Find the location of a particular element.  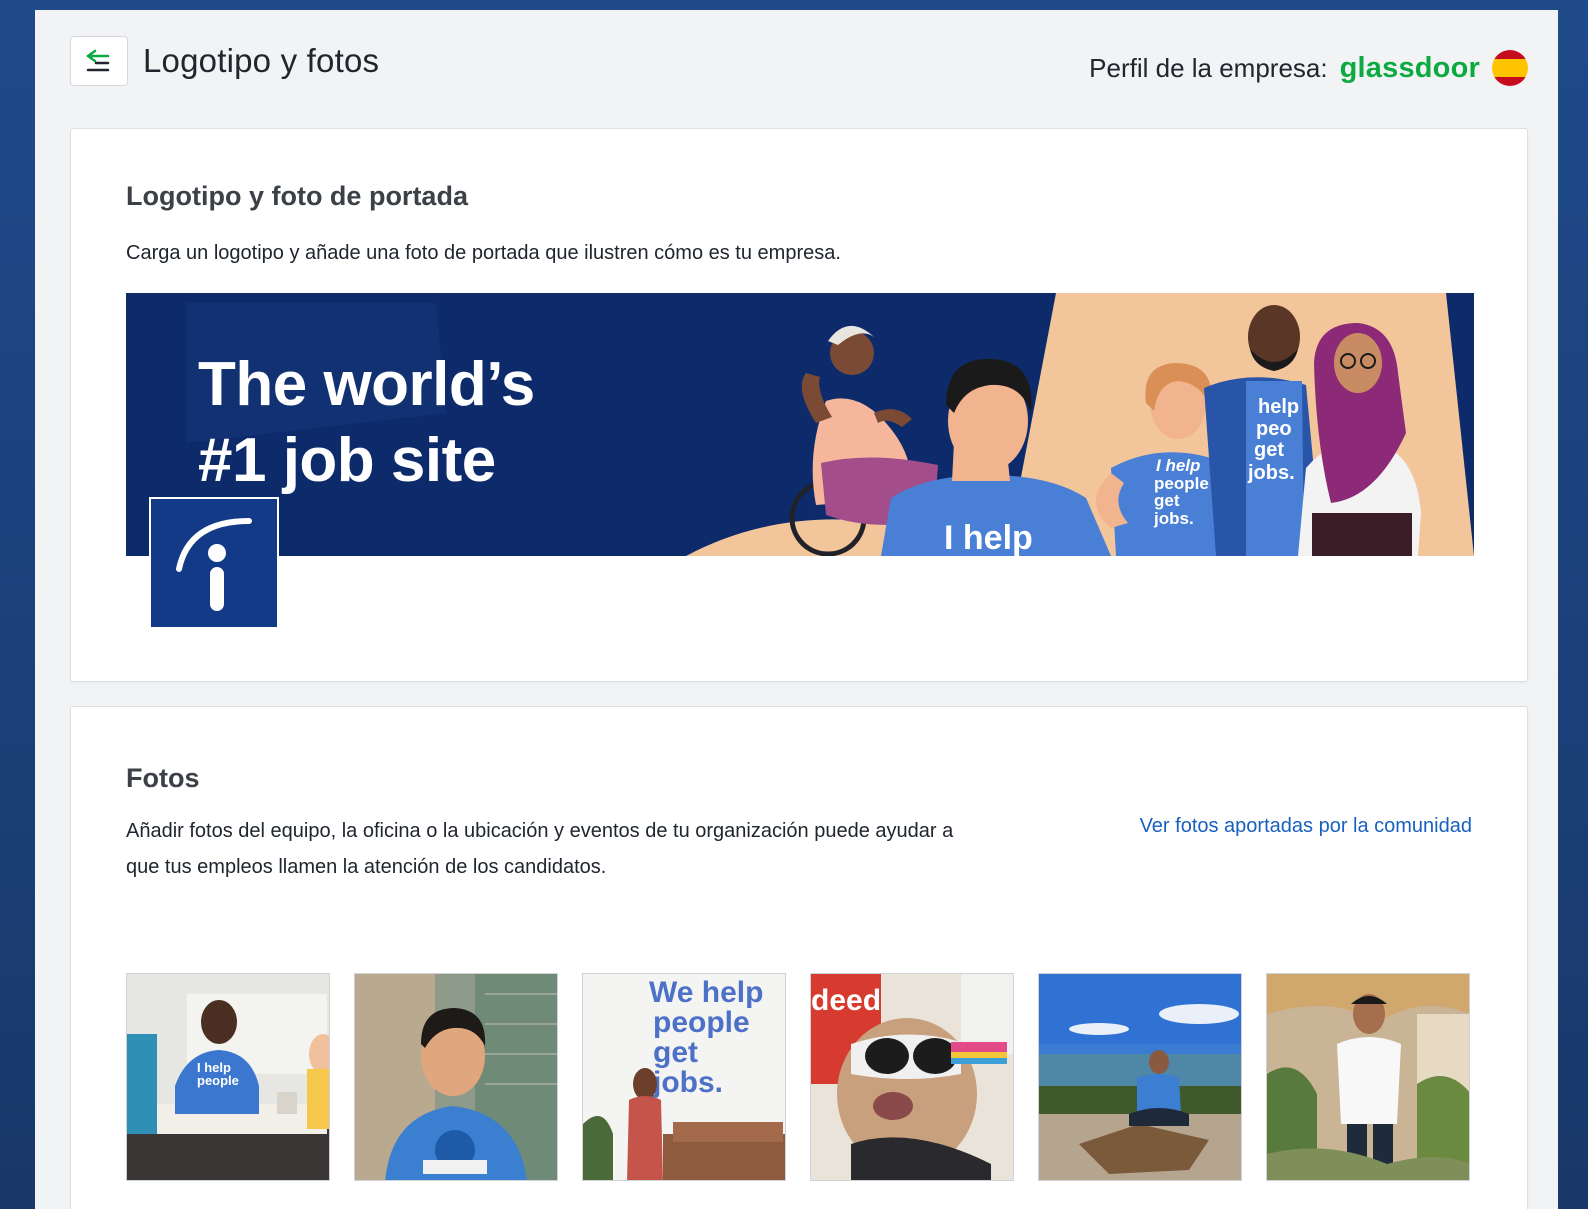

employee-portrait-photo is located at coordinates (456, 1077).